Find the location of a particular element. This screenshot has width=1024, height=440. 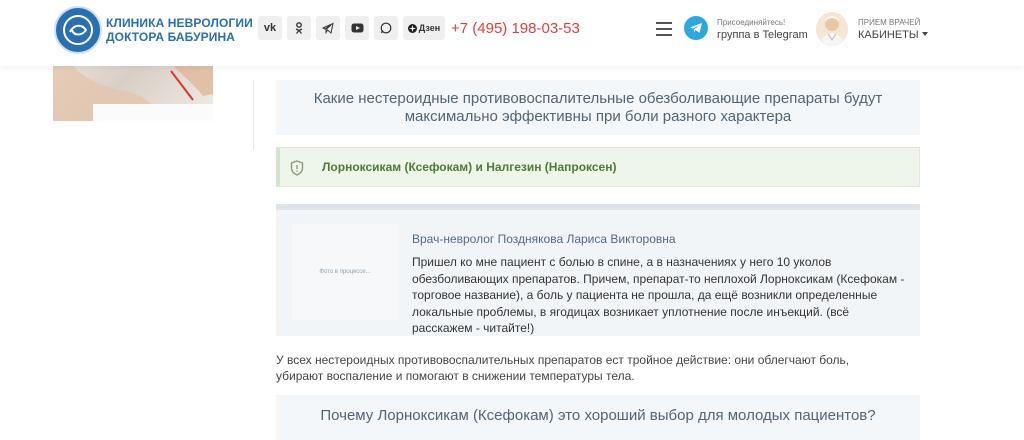

logo-emblem-icon is located at coordinates (78, 30).